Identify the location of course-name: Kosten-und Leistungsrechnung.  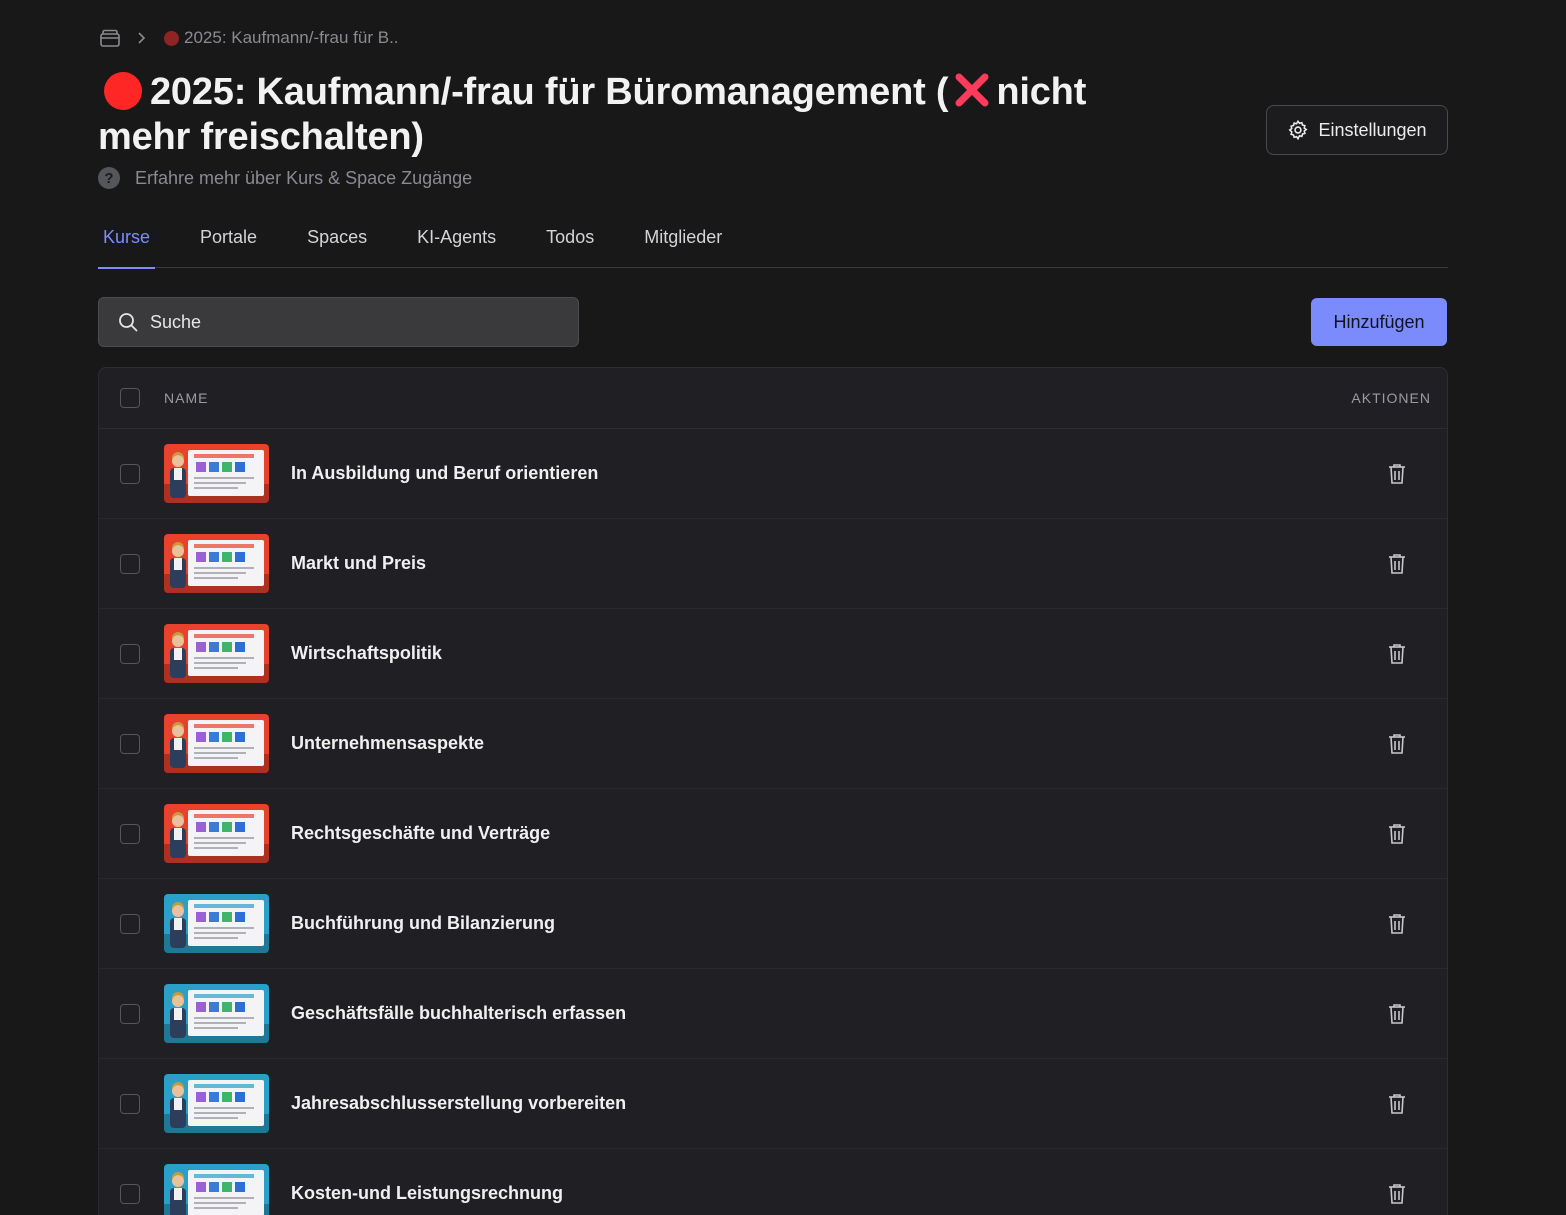
(427, 1193).